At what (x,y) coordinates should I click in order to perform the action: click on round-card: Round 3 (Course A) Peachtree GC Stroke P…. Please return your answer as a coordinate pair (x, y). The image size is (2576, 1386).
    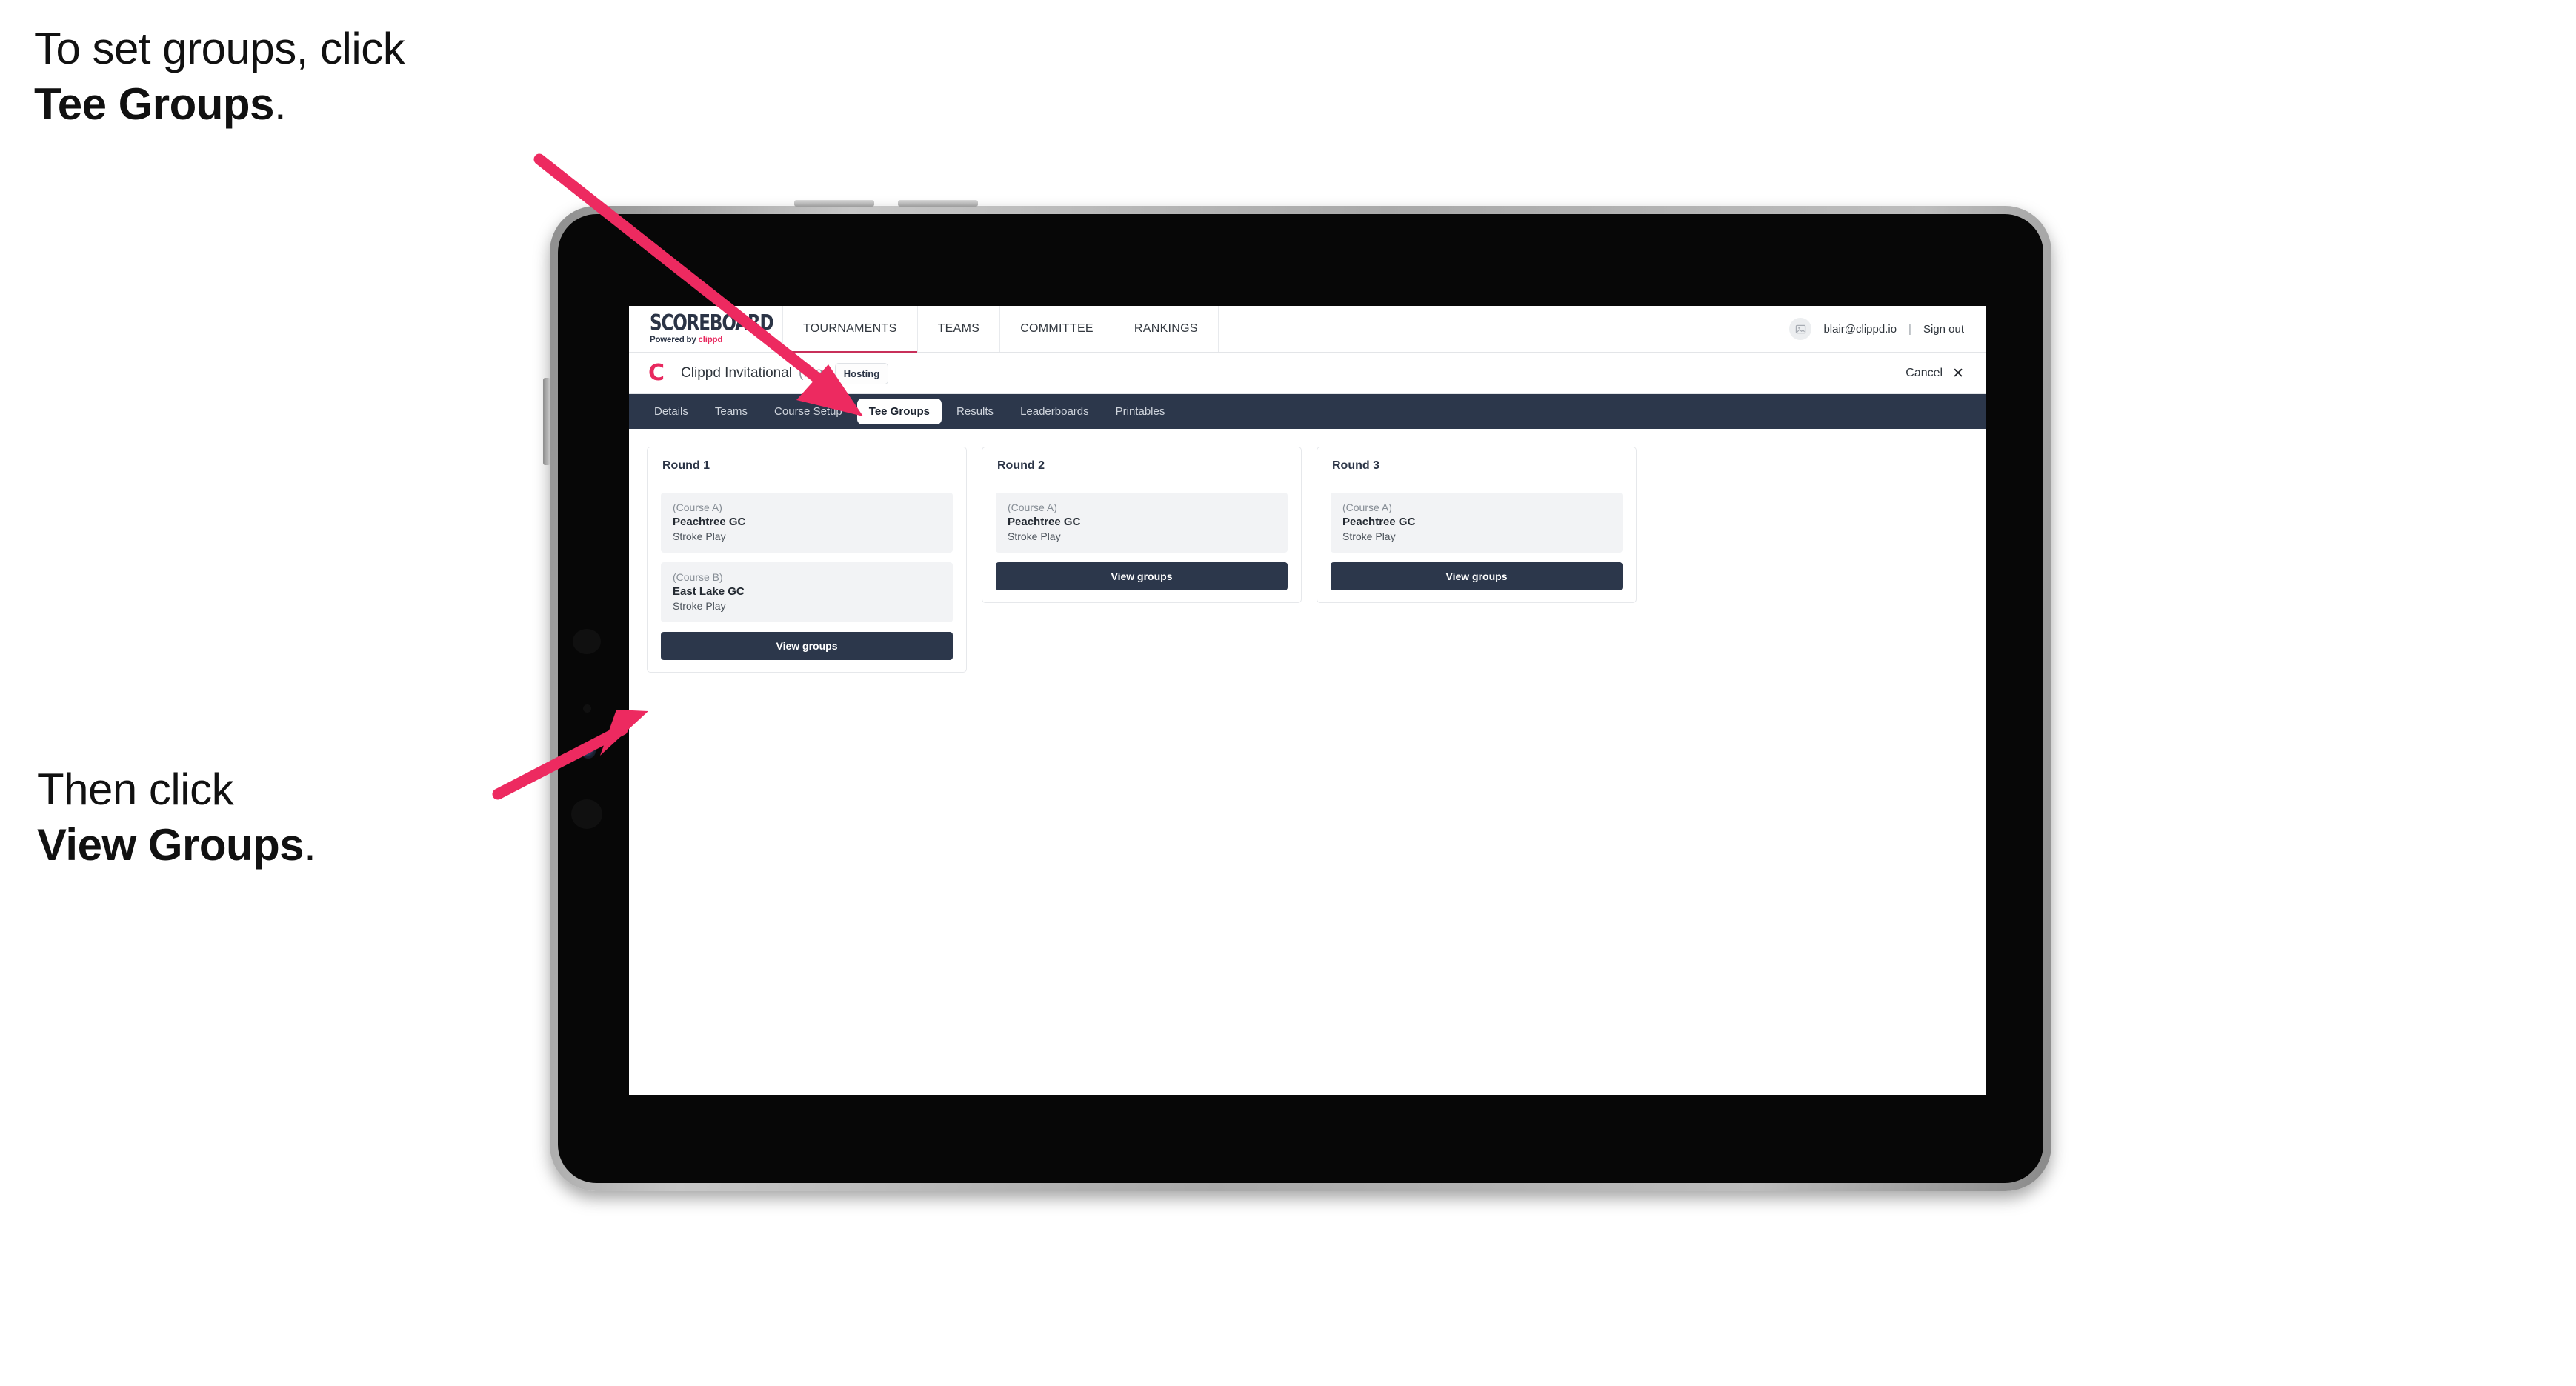
    Looking at the image, I should click on (1477, 525).